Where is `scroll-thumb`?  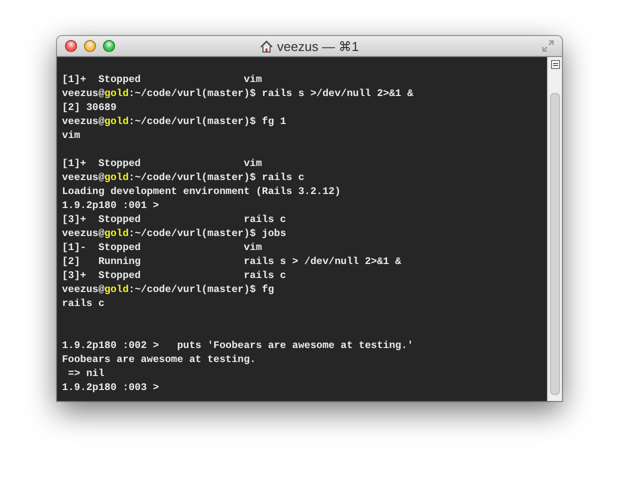
scroll-thumb is located at coordinates (555, 244).